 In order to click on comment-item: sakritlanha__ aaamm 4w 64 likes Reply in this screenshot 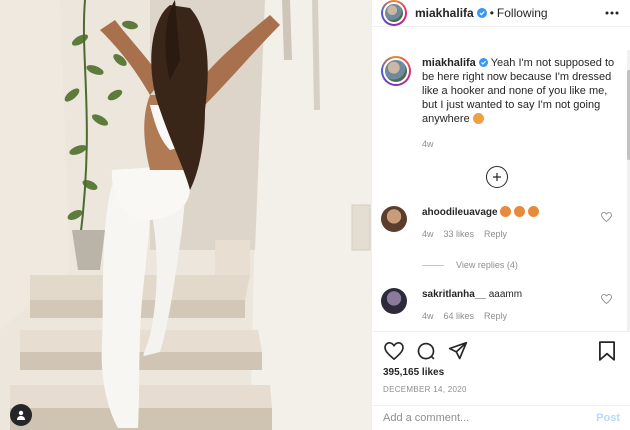, I will do `click(498, 305)`.